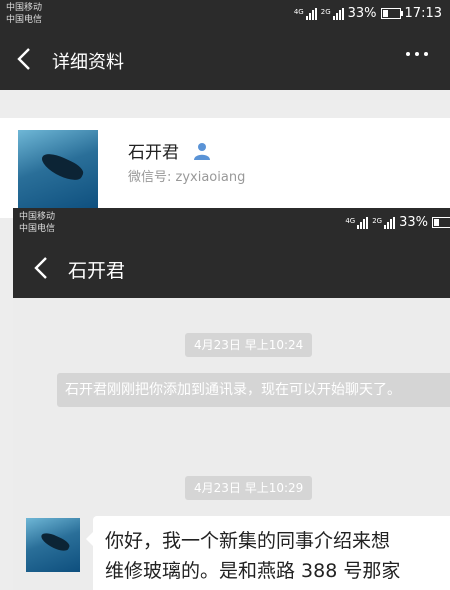 The width and height of the screenshot is (450, 590). What do you see at coordinates (423, 13) in the screenshot?
I see `clock: 17:13` at bounding box center [423, 13].